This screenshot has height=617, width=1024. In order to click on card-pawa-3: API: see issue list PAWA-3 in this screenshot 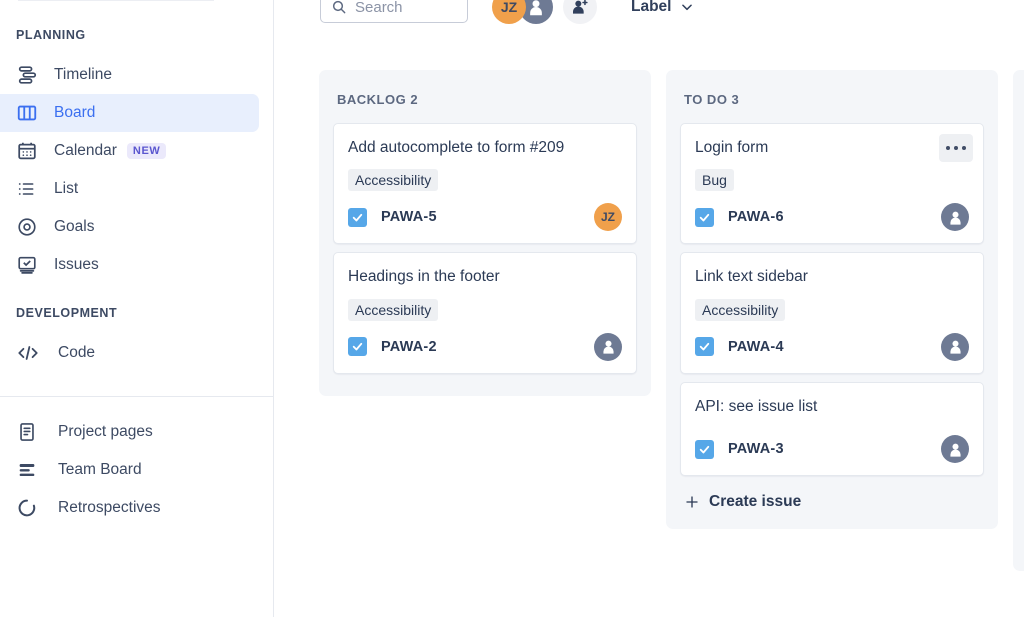, I will do `click(832, 429)`.